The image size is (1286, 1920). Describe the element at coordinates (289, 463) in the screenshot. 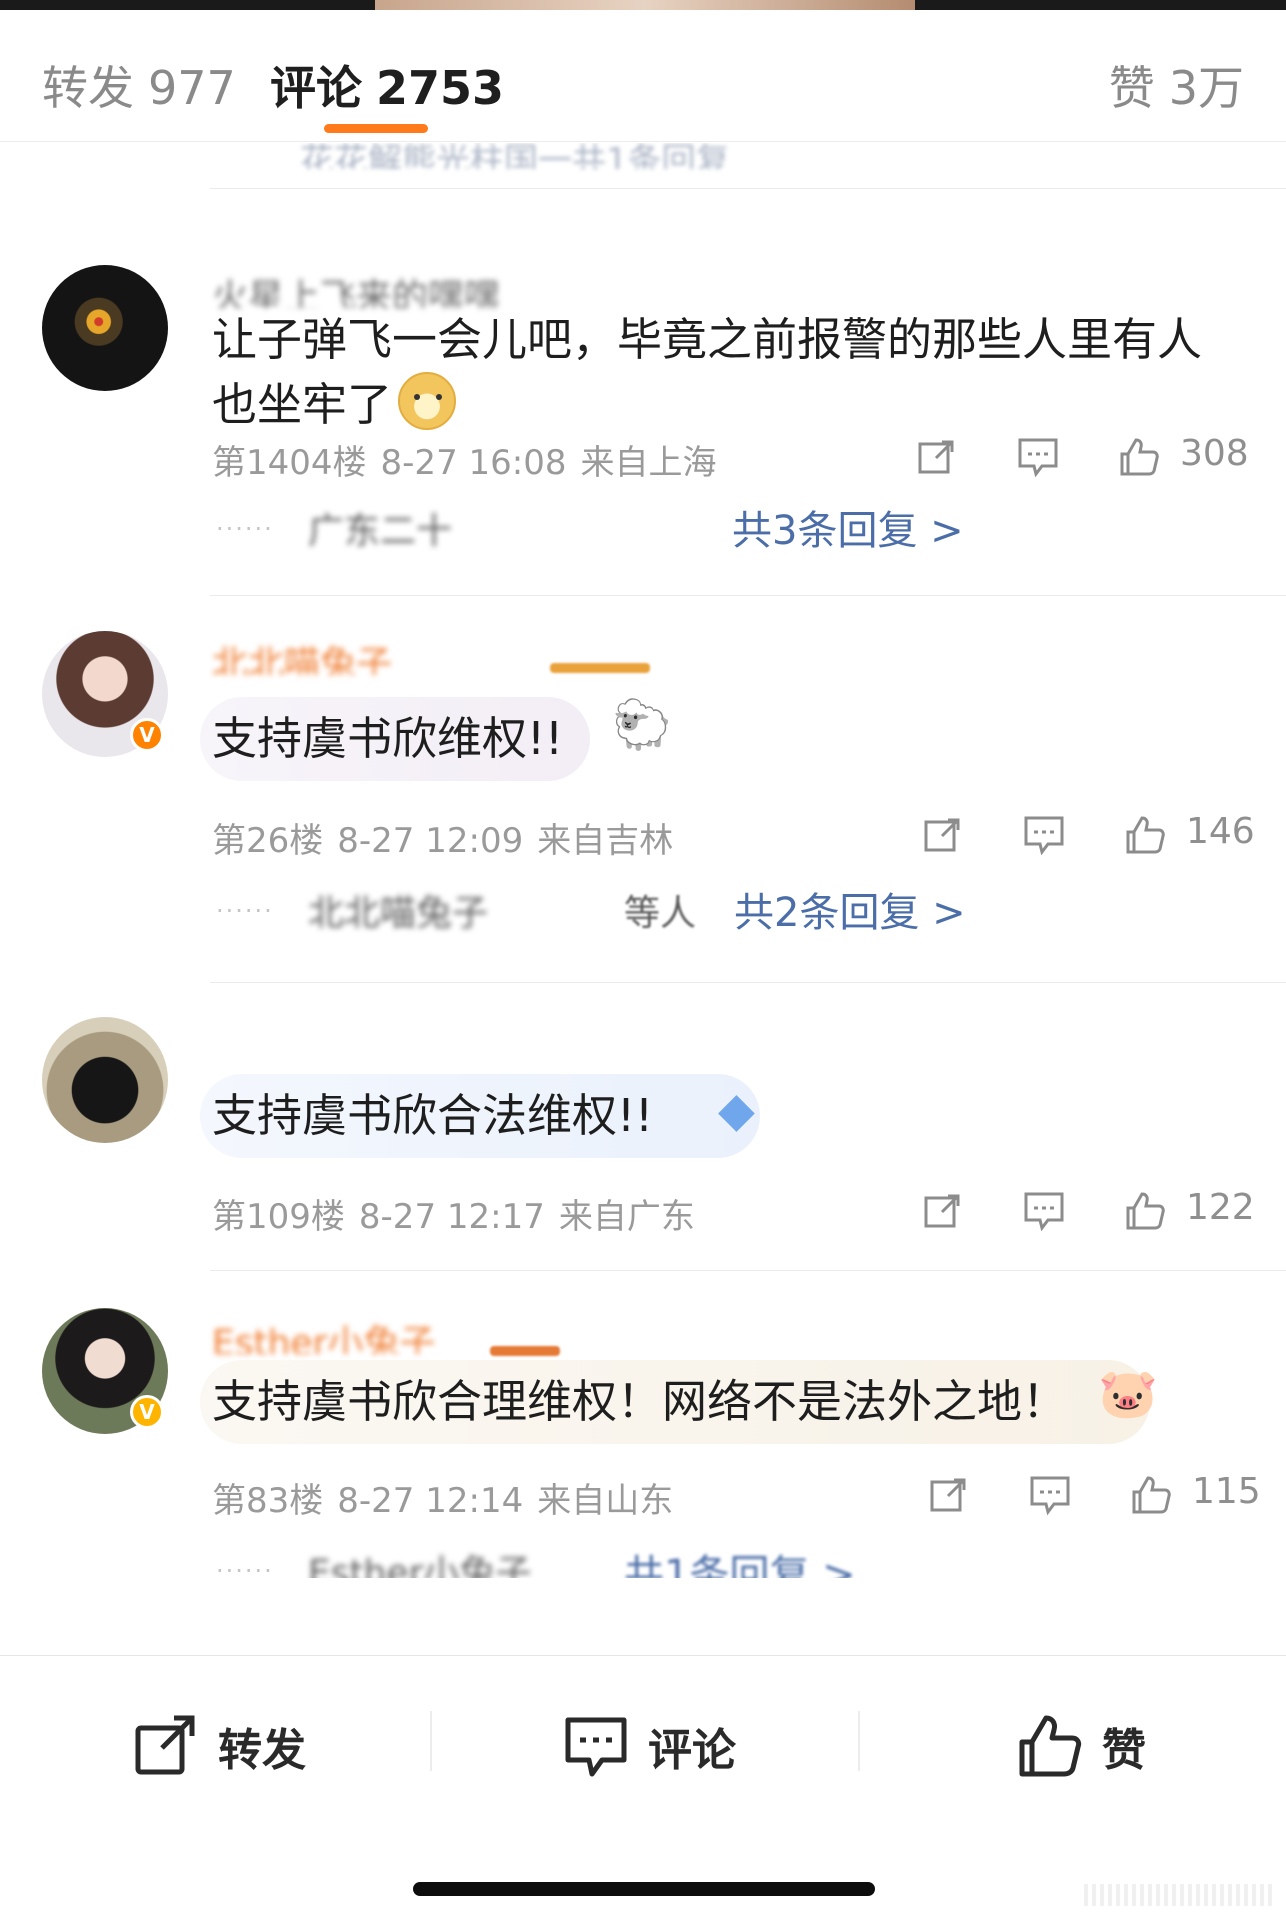

I see `floor-number: 第1404楼` at that location.